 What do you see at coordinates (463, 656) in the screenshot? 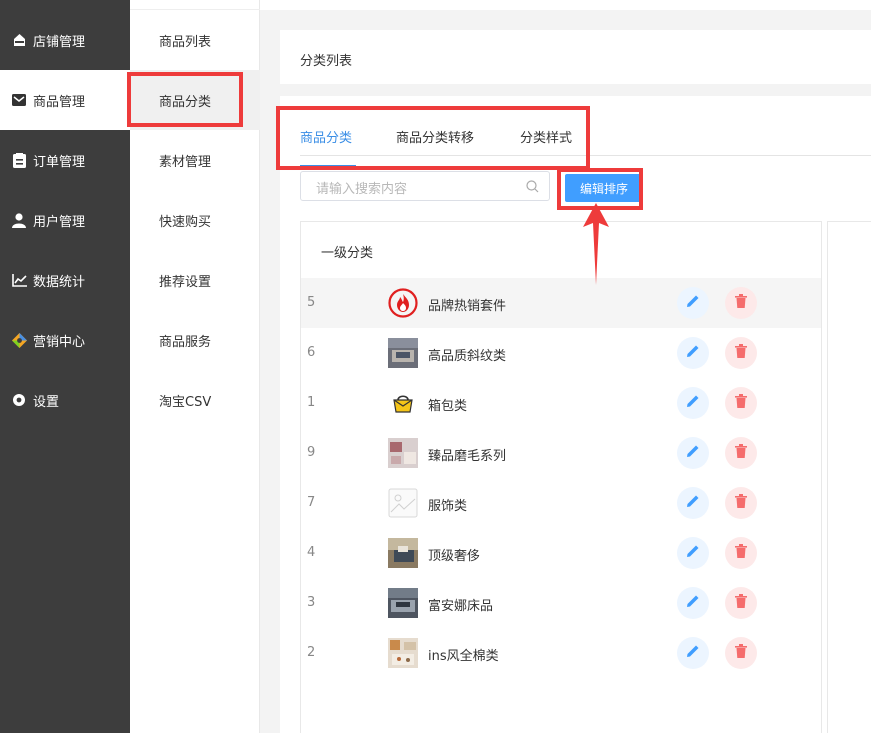
I see `row-name: ins风全棉类` at bounding box center [463, 656].